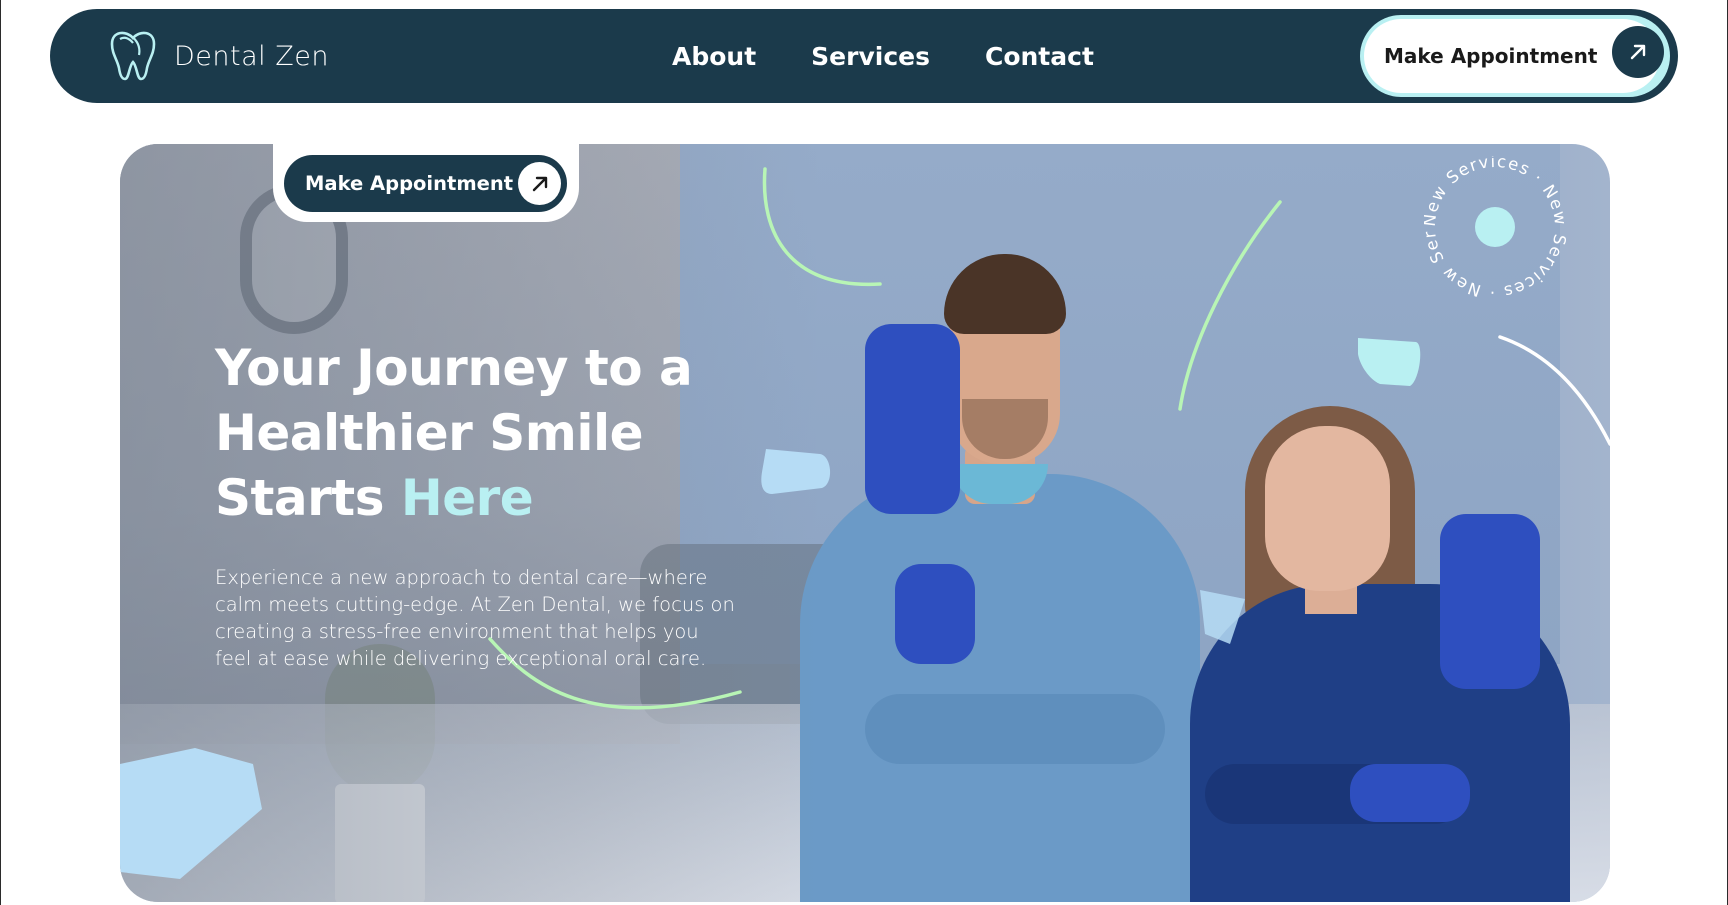 The width and height of the screenshot is (1728, 905). What do you see at coordinates (133, 56) in the screenshot?
I see `tooth-icon` at bounding box center [133, 56].